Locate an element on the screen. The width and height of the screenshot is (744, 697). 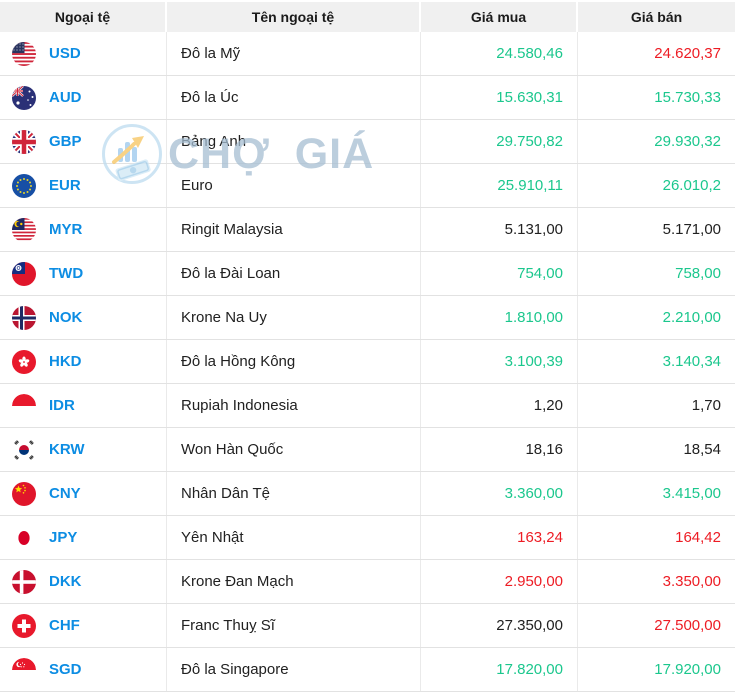
currency-name: Rupiah Indonesia is located at coordinates (294, 405).